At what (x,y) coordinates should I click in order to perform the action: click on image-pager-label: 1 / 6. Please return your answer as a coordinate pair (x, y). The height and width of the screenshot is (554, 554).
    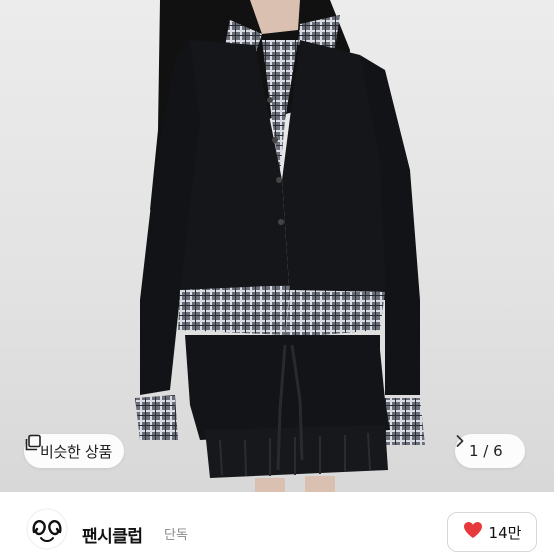
    Looking at the image, I should click on (486, 451).